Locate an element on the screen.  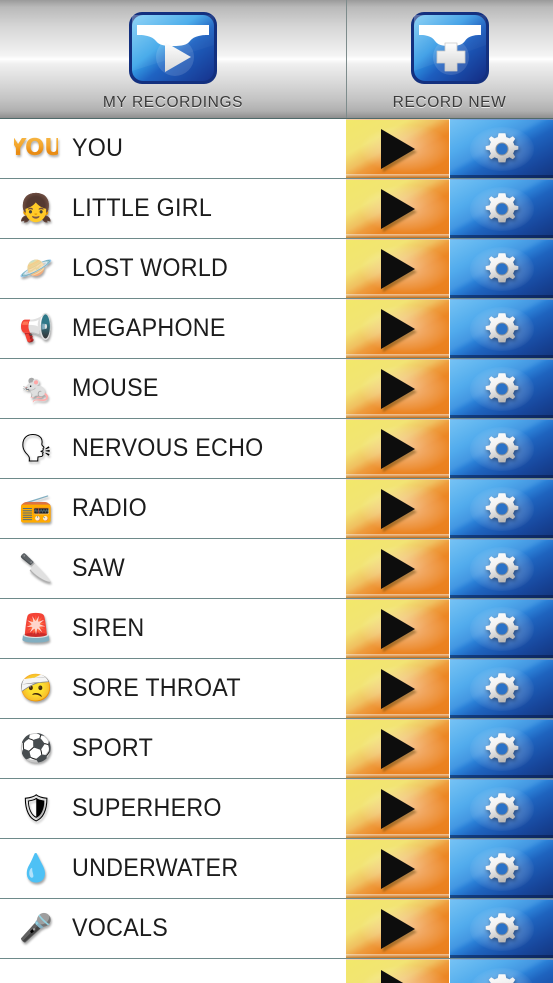
list-item-you: YOU YOU is located at coordinates (276, 149).